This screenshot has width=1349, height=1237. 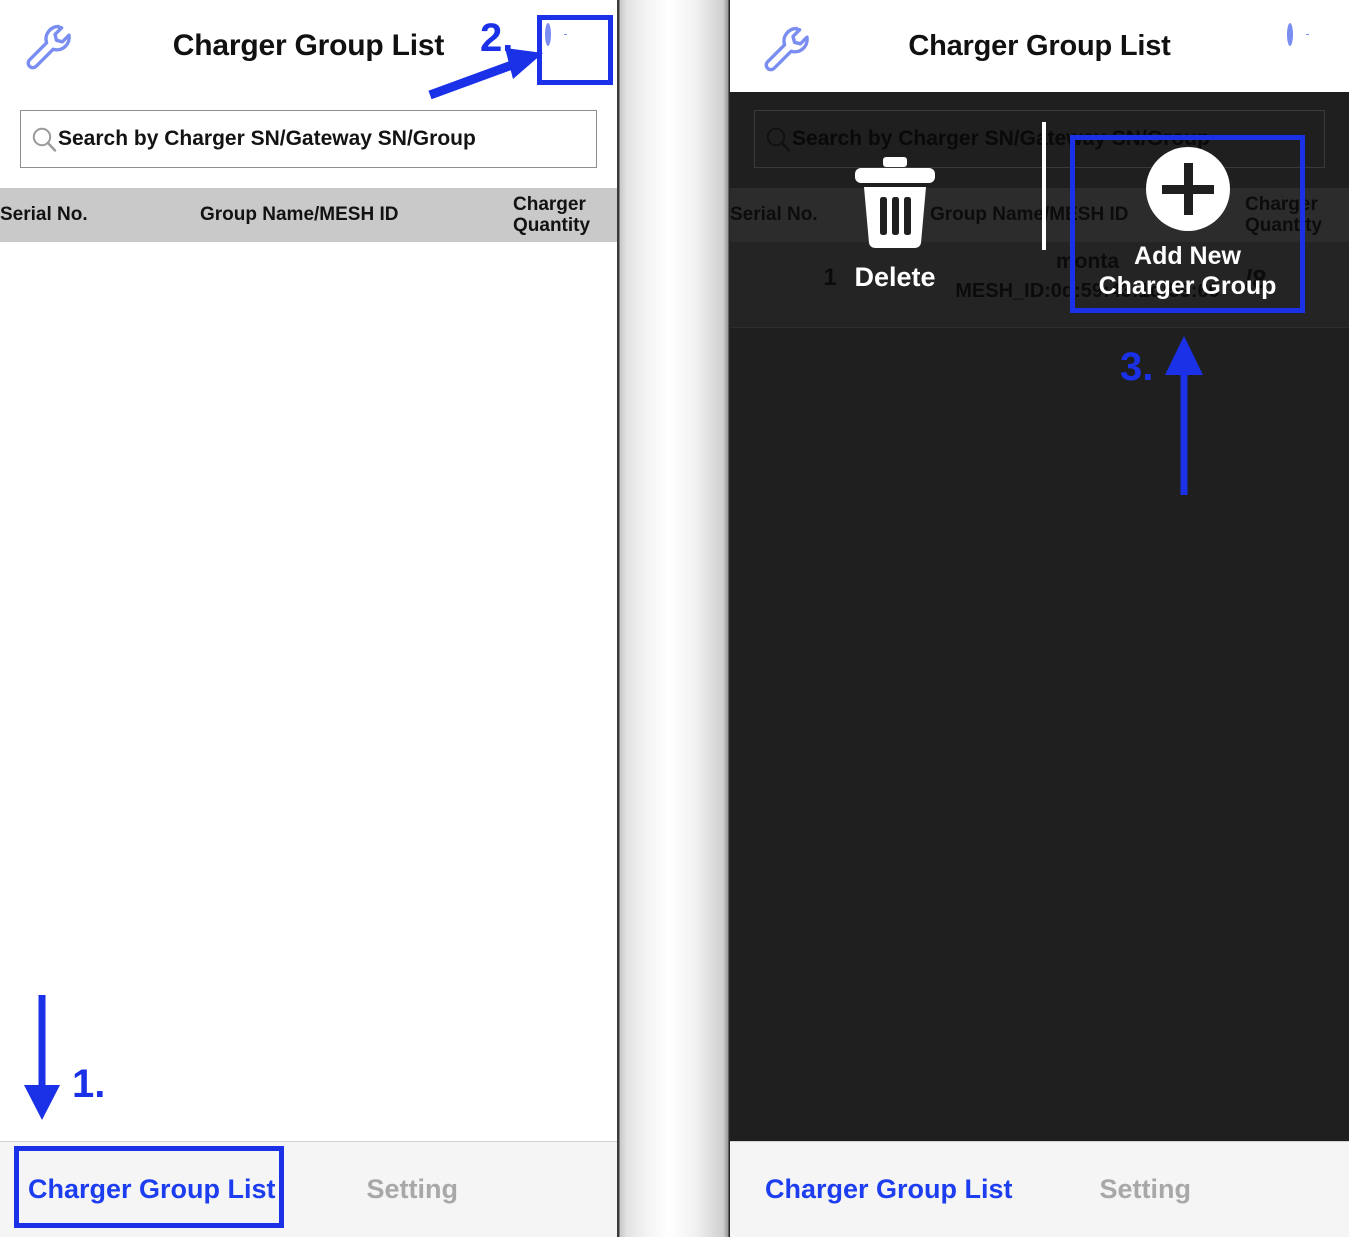 I want to click on plus-circle-filled-icon, so click(x=1187, y=189).